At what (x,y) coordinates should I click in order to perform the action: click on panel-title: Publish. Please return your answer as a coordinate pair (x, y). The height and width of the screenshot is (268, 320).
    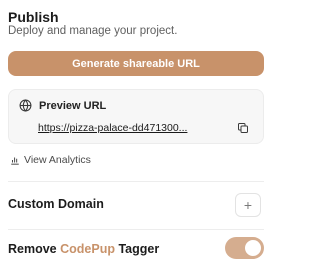
    Looking at the image, I should click on (33, 17).